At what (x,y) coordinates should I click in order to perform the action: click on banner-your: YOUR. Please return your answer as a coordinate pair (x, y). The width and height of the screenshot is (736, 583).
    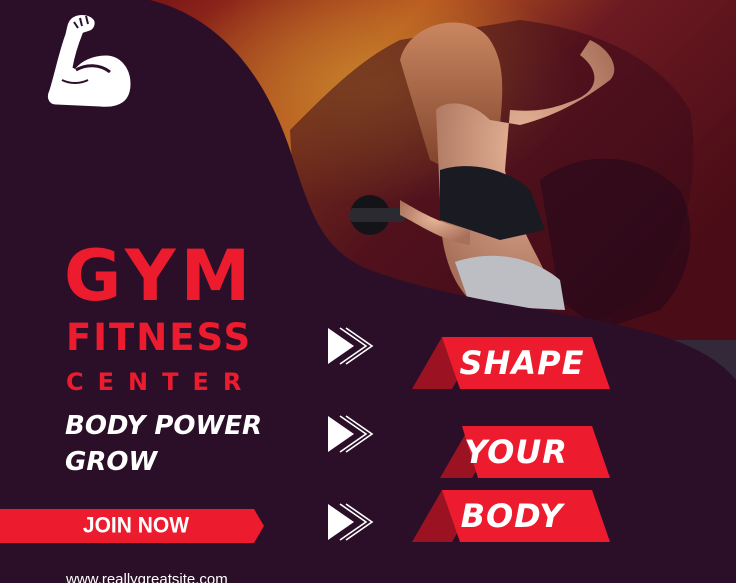
    Looking at the image, I should click on (512, 452).